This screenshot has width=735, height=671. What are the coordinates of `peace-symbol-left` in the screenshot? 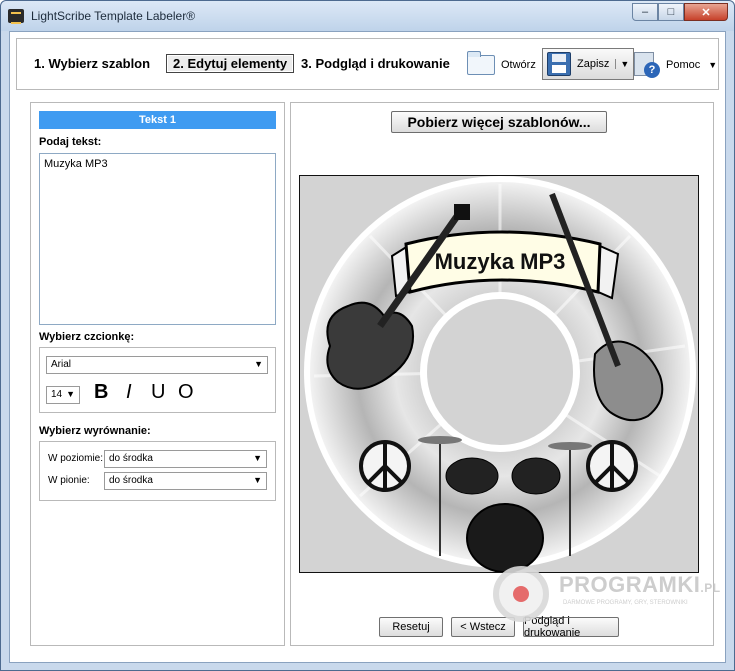 It's located at (385, 466).